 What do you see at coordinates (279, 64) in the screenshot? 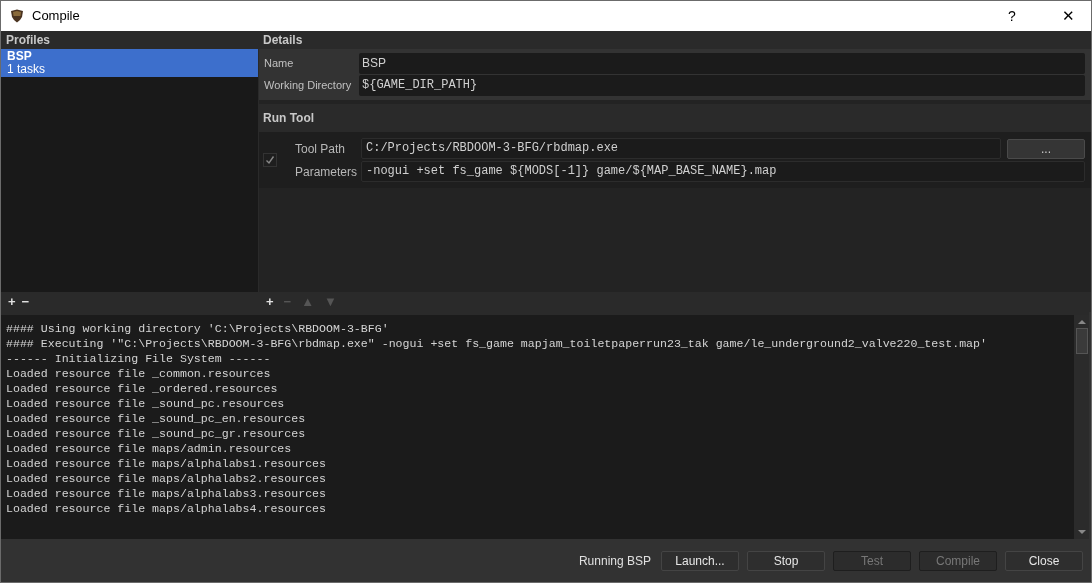
I see `field-label: Name` at bounding box center [279, 64].